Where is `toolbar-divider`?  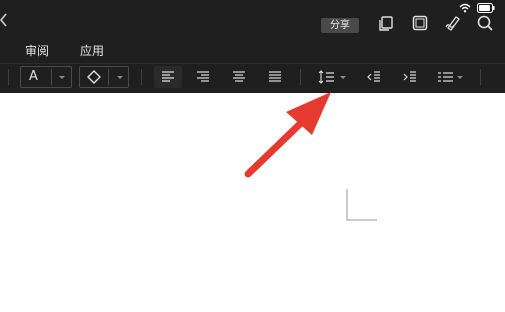
toolbar-divider is located at coordinates (252, 63).